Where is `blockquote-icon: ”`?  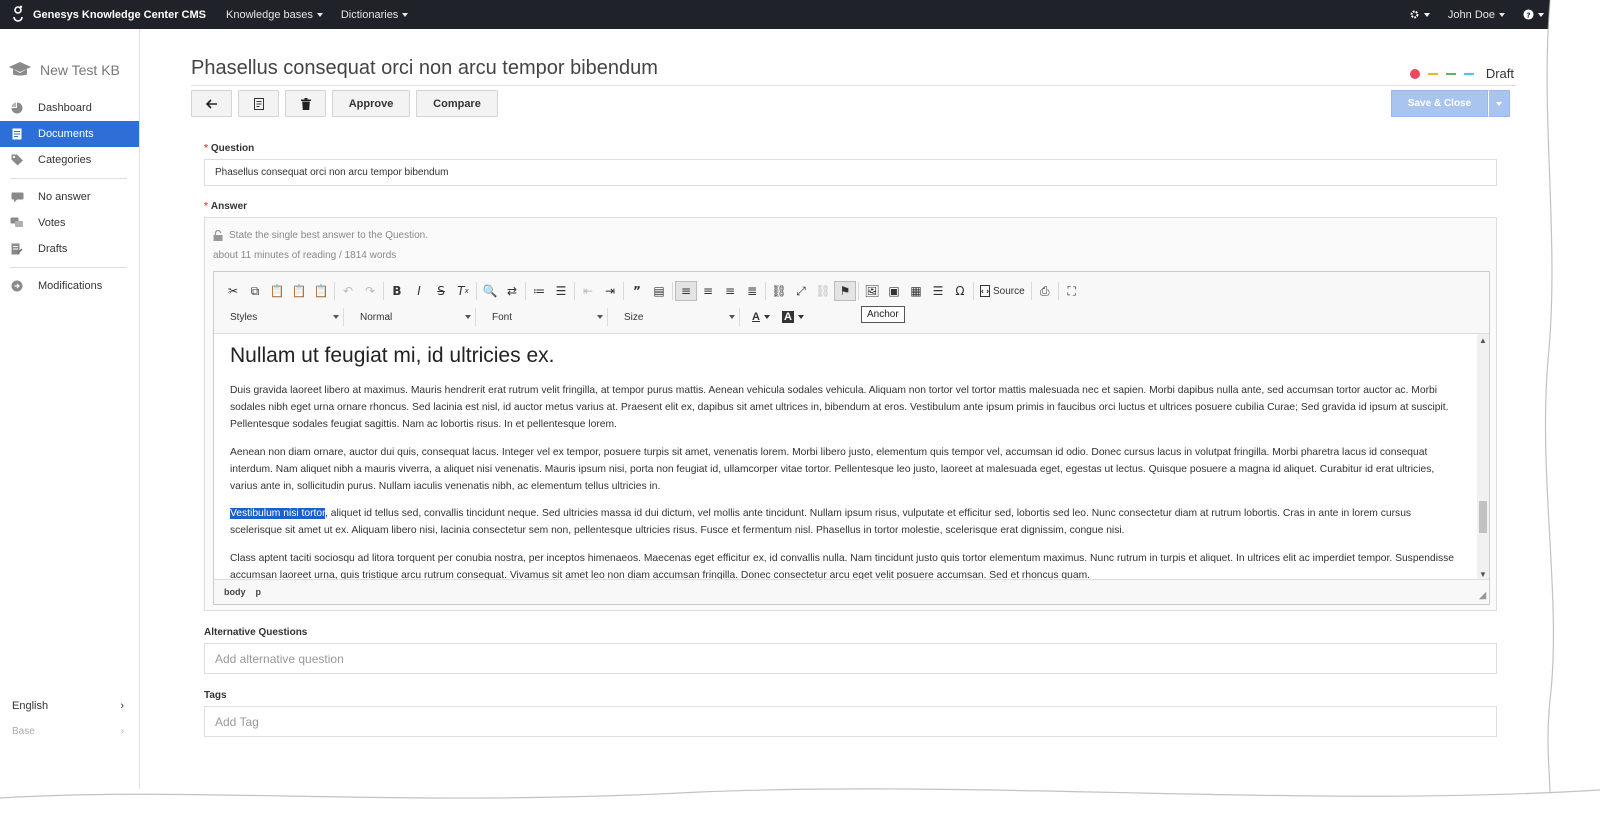
blockquote-icon: ” is located at coordinates (637, 291).